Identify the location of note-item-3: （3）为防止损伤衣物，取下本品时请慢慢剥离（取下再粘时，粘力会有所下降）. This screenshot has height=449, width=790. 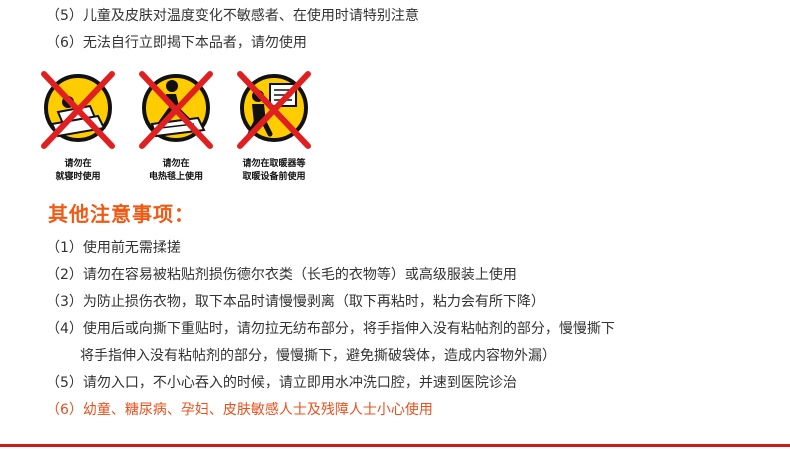
(295, 302).